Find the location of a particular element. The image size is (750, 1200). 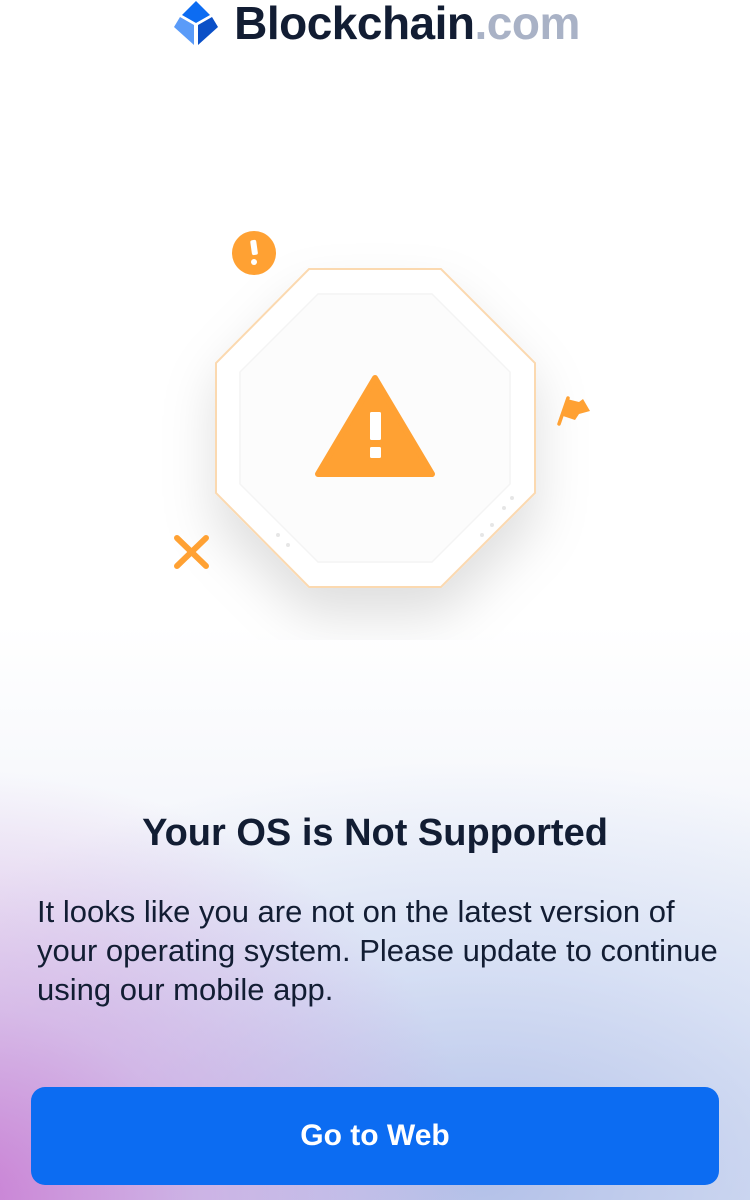

blockchain-logo-icon is located at coordinates (196, 23).